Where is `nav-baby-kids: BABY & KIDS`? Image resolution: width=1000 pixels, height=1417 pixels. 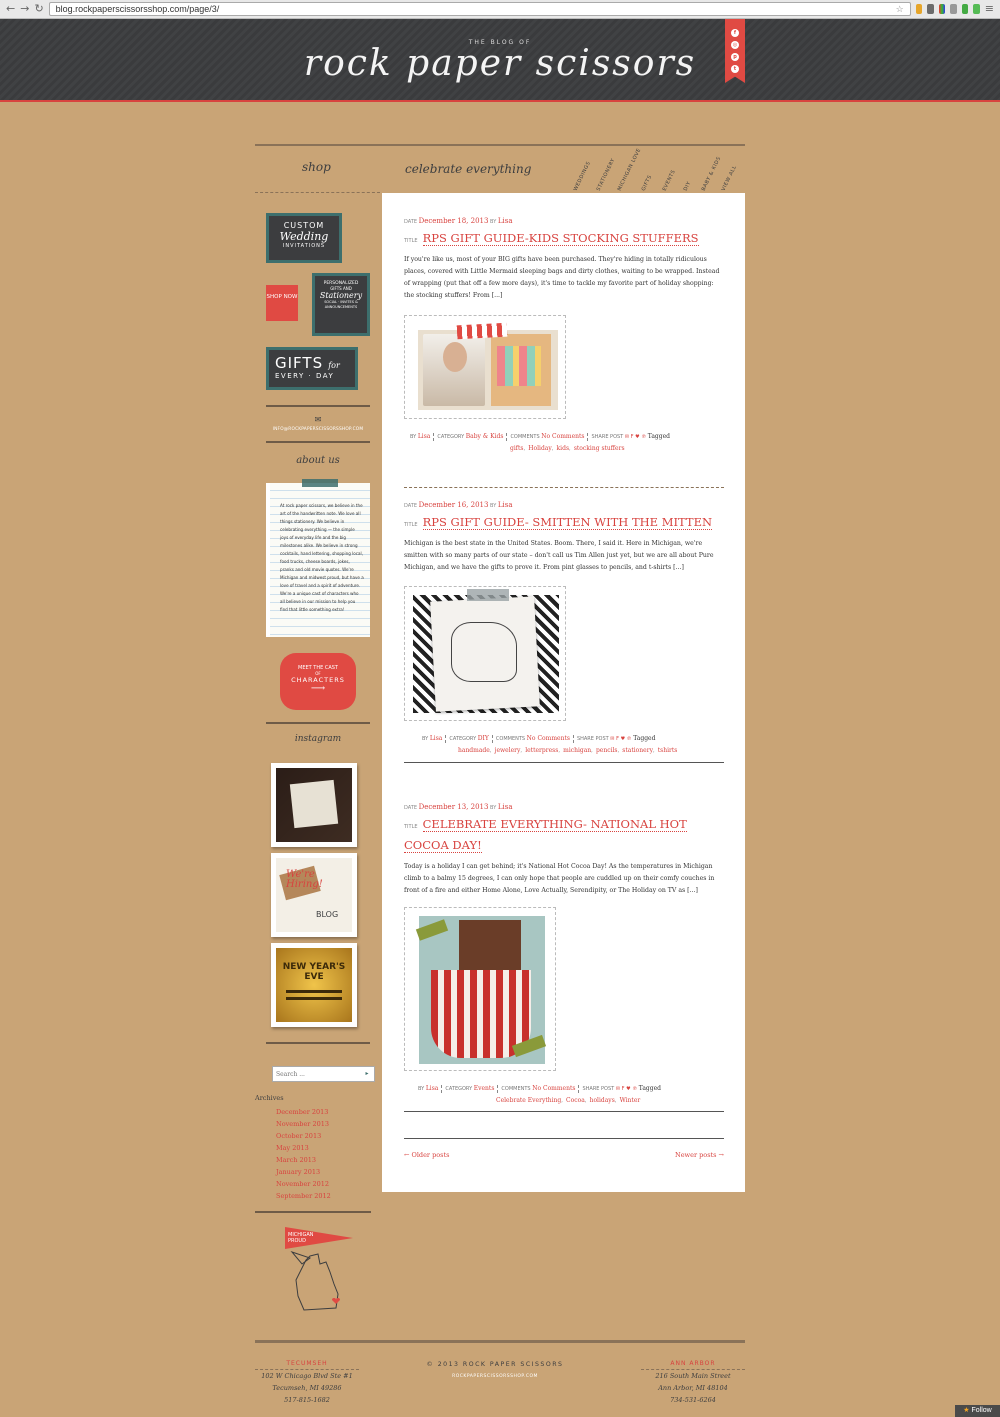 nav-baby-kids: BABY & KIDS is located at coordinates (712, 174).